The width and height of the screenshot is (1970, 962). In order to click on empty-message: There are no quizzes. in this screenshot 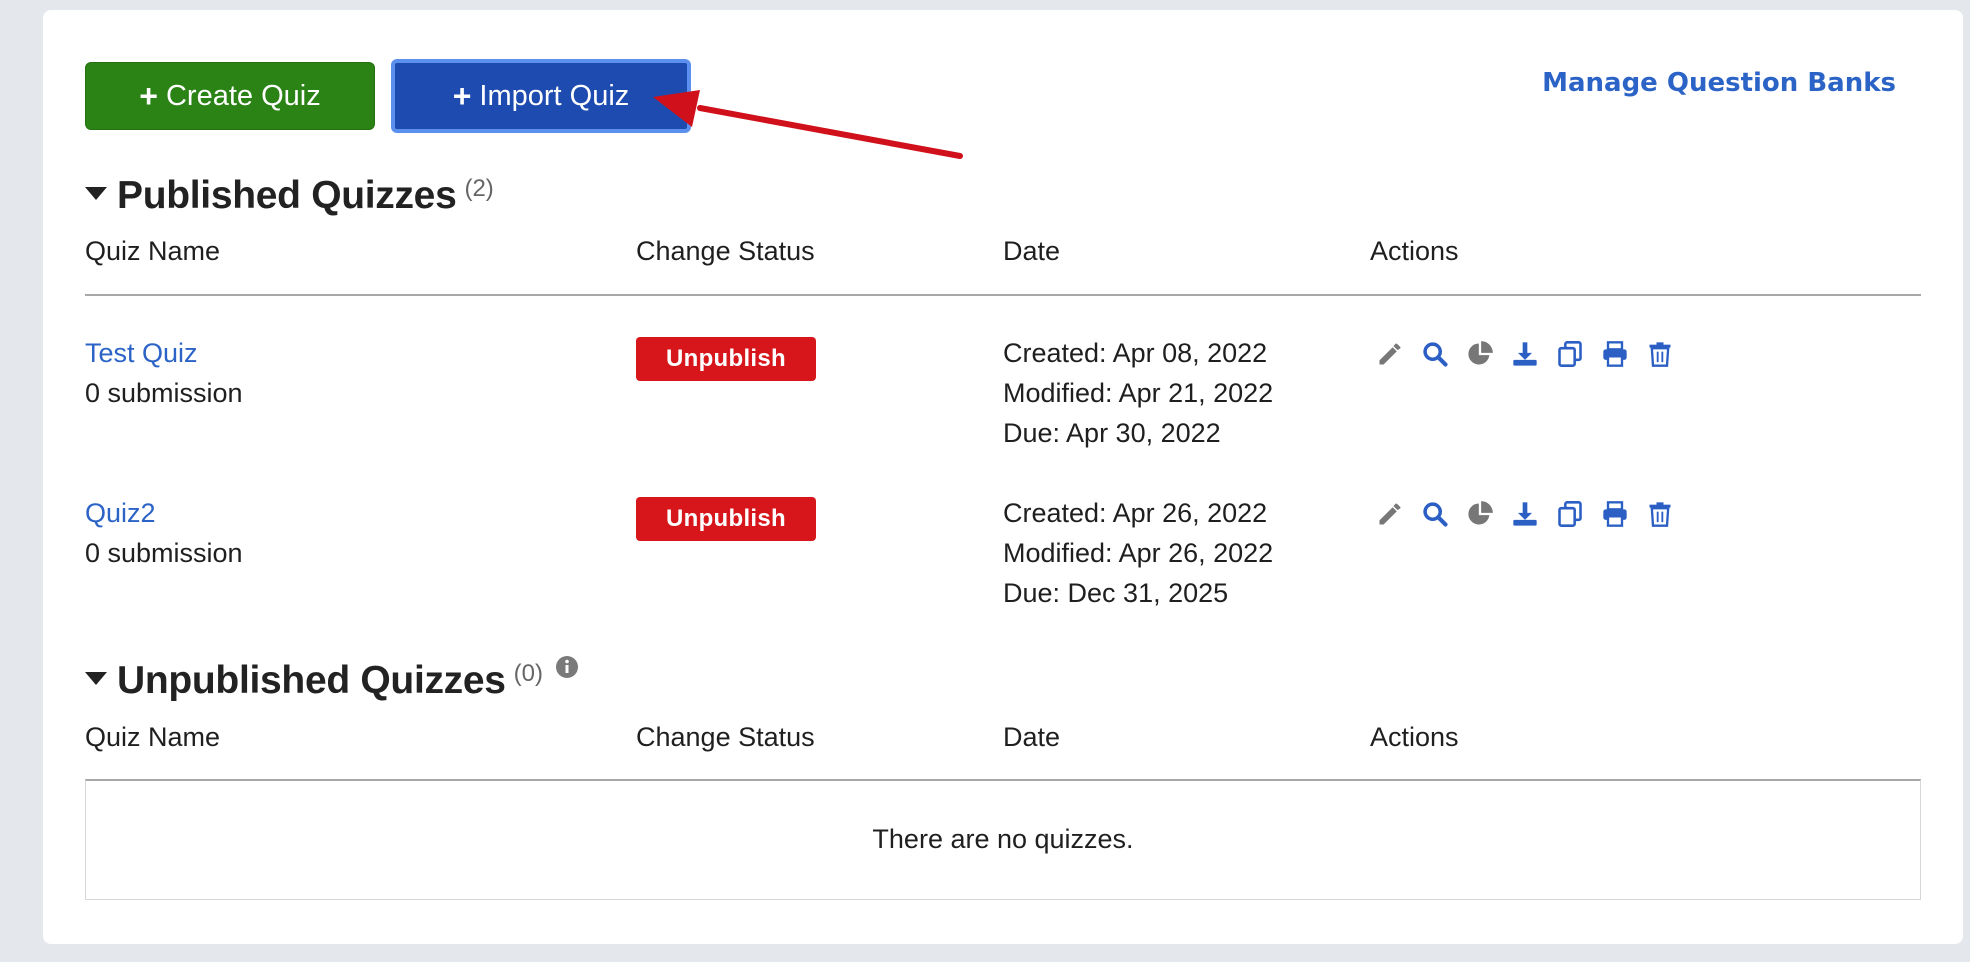, I will do `click(1003, 839)`.